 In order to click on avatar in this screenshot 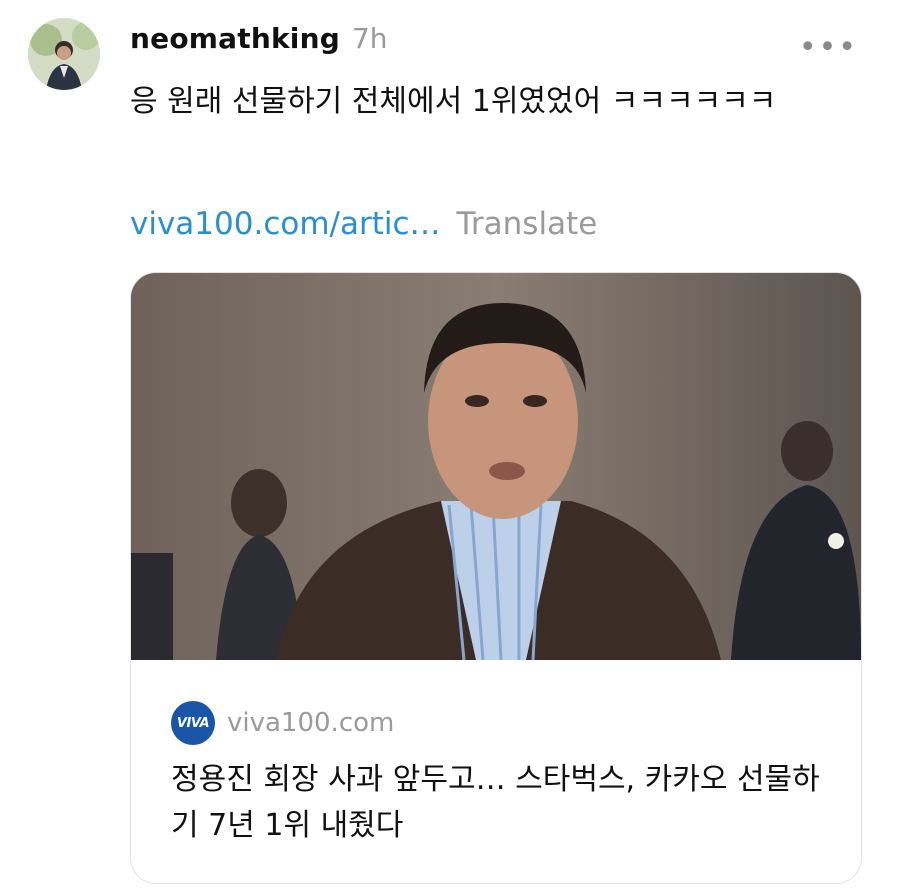, I will do `click(64, 54)`.